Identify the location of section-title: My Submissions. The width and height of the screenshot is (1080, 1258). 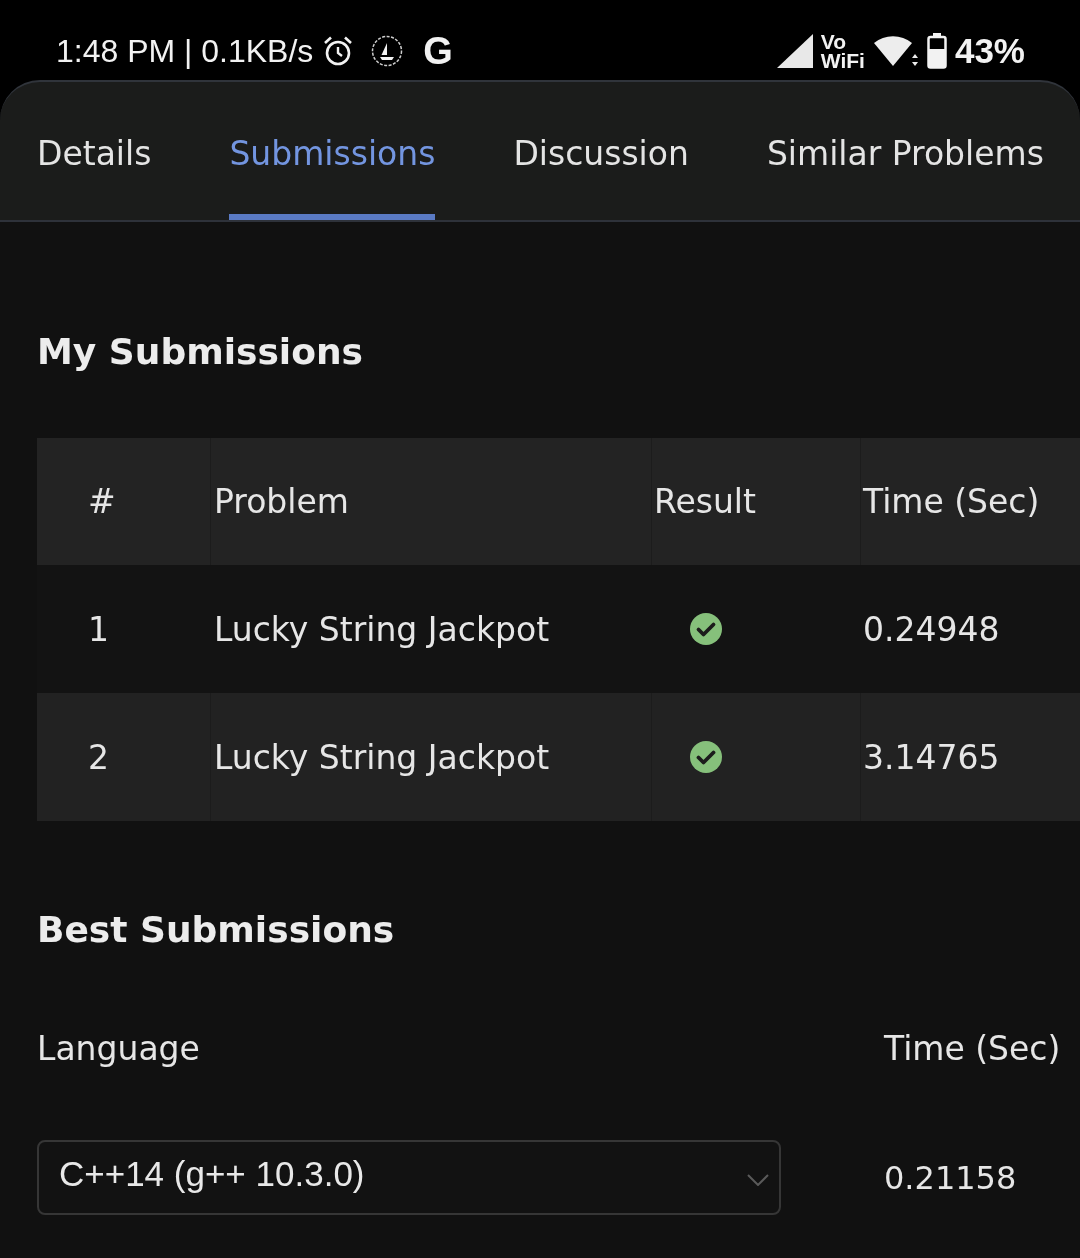
(200, 352).